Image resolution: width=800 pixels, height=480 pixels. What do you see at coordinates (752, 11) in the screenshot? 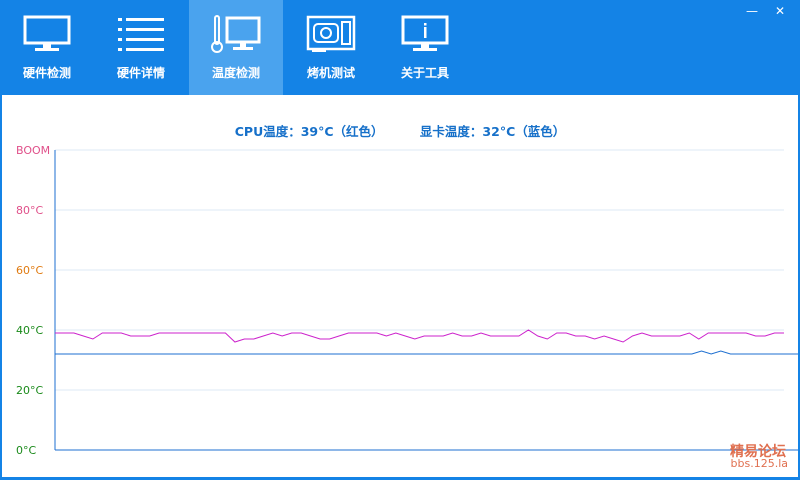
I see `minimize-icon: —` at bounding box center [752, 11].